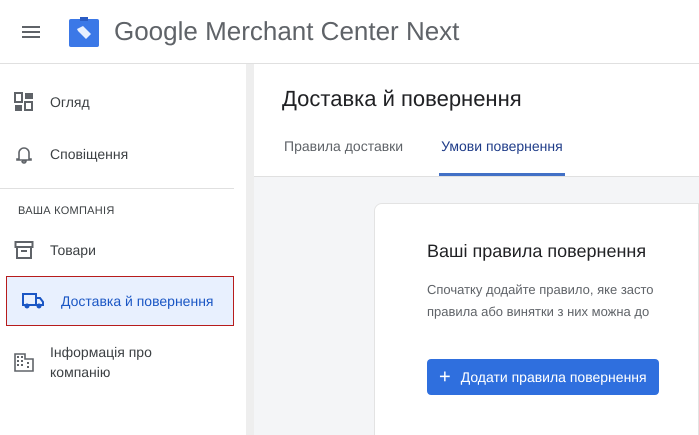  I want to click on bell-icon, so click(24, 154).